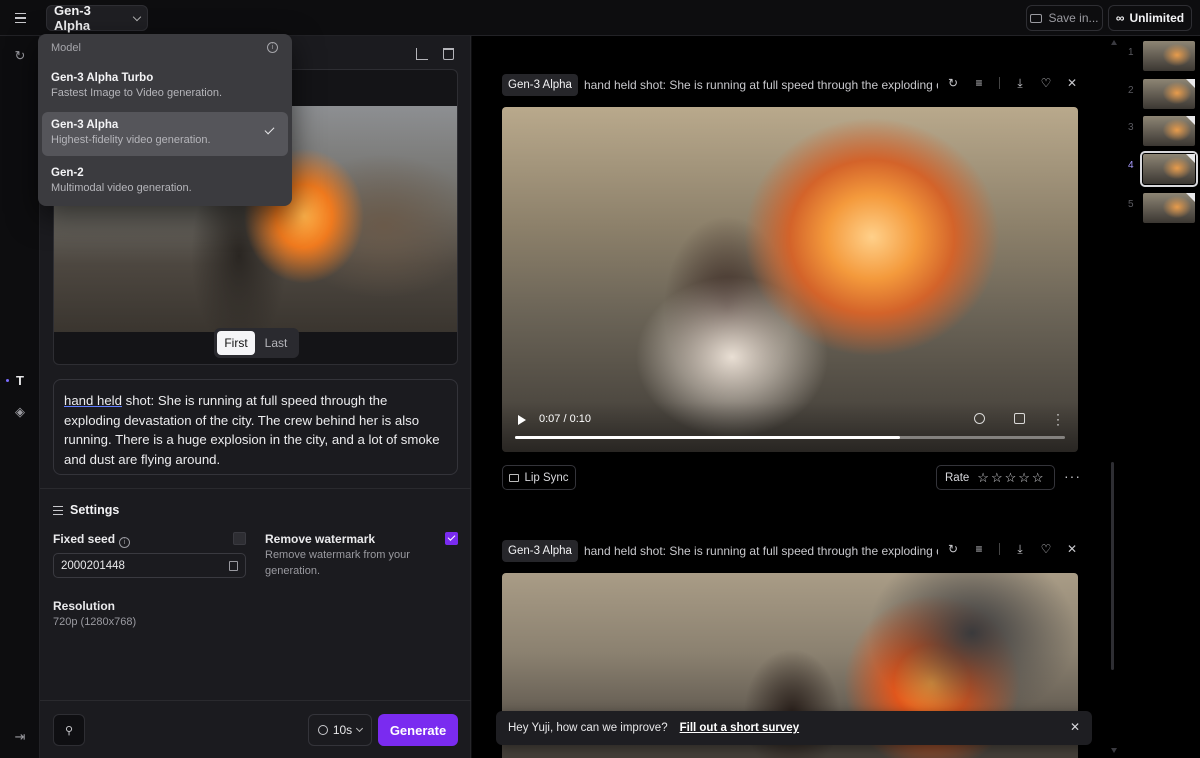 Image resolution: width=1200 pixels, height=758 pixels. What do you see at coordinates (1114, 750) in the screenshot?
I see `scroll-down-icon` at bounding box center [1114, 750].